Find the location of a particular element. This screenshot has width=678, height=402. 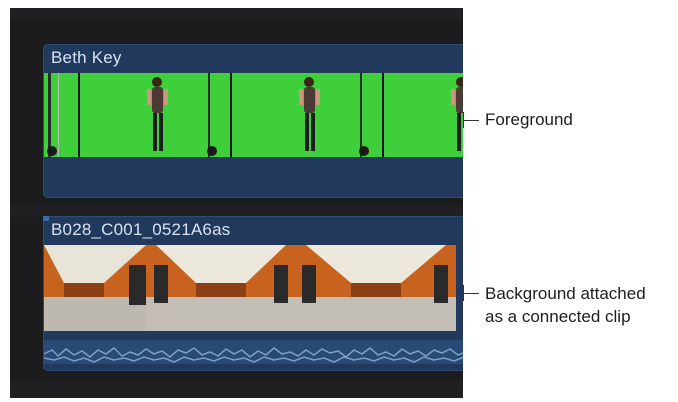

foreground-callout-tick is located at coordinates (463, 120).